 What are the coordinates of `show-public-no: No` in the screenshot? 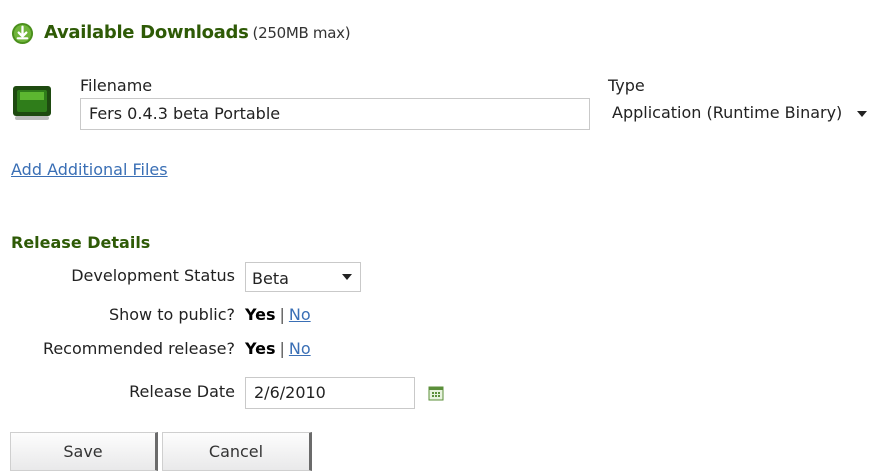 It's located at (300, 314).